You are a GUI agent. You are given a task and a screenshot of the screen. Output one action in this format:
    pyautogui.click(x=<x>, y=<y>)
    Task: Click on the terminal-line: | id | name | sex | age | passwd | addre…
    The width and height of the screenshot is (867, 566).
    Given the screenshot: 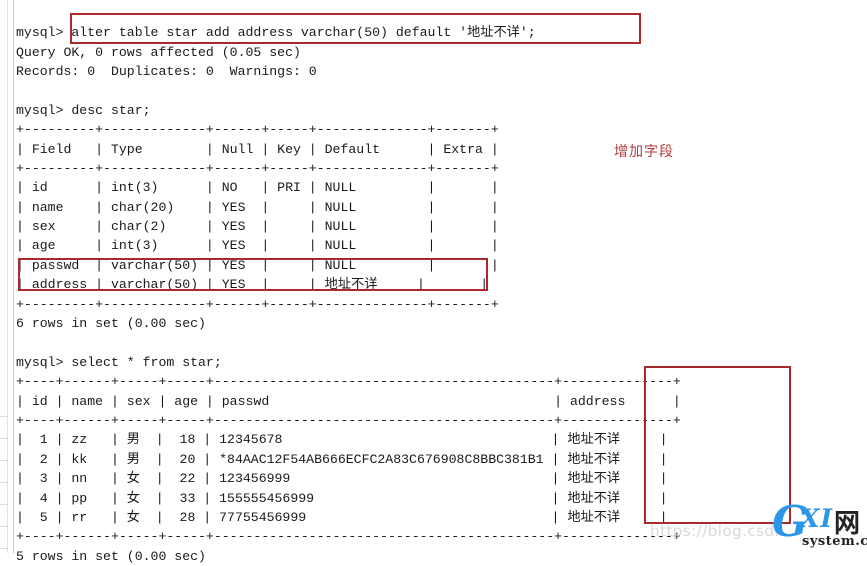 What is the action you would take?
    pyautogui.click(x=348, y=401)
    